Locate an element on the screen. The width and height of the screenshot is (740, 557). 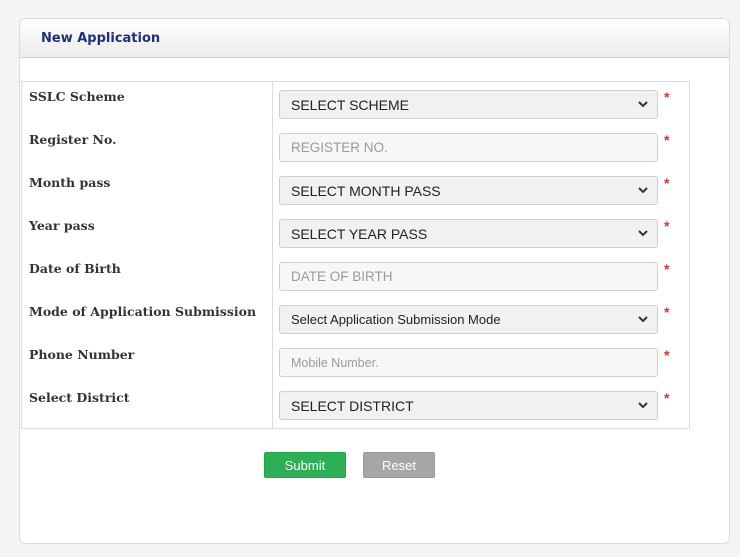
year-pass-select: SELECT YEAR PASS is located at coordinates (468, 233).